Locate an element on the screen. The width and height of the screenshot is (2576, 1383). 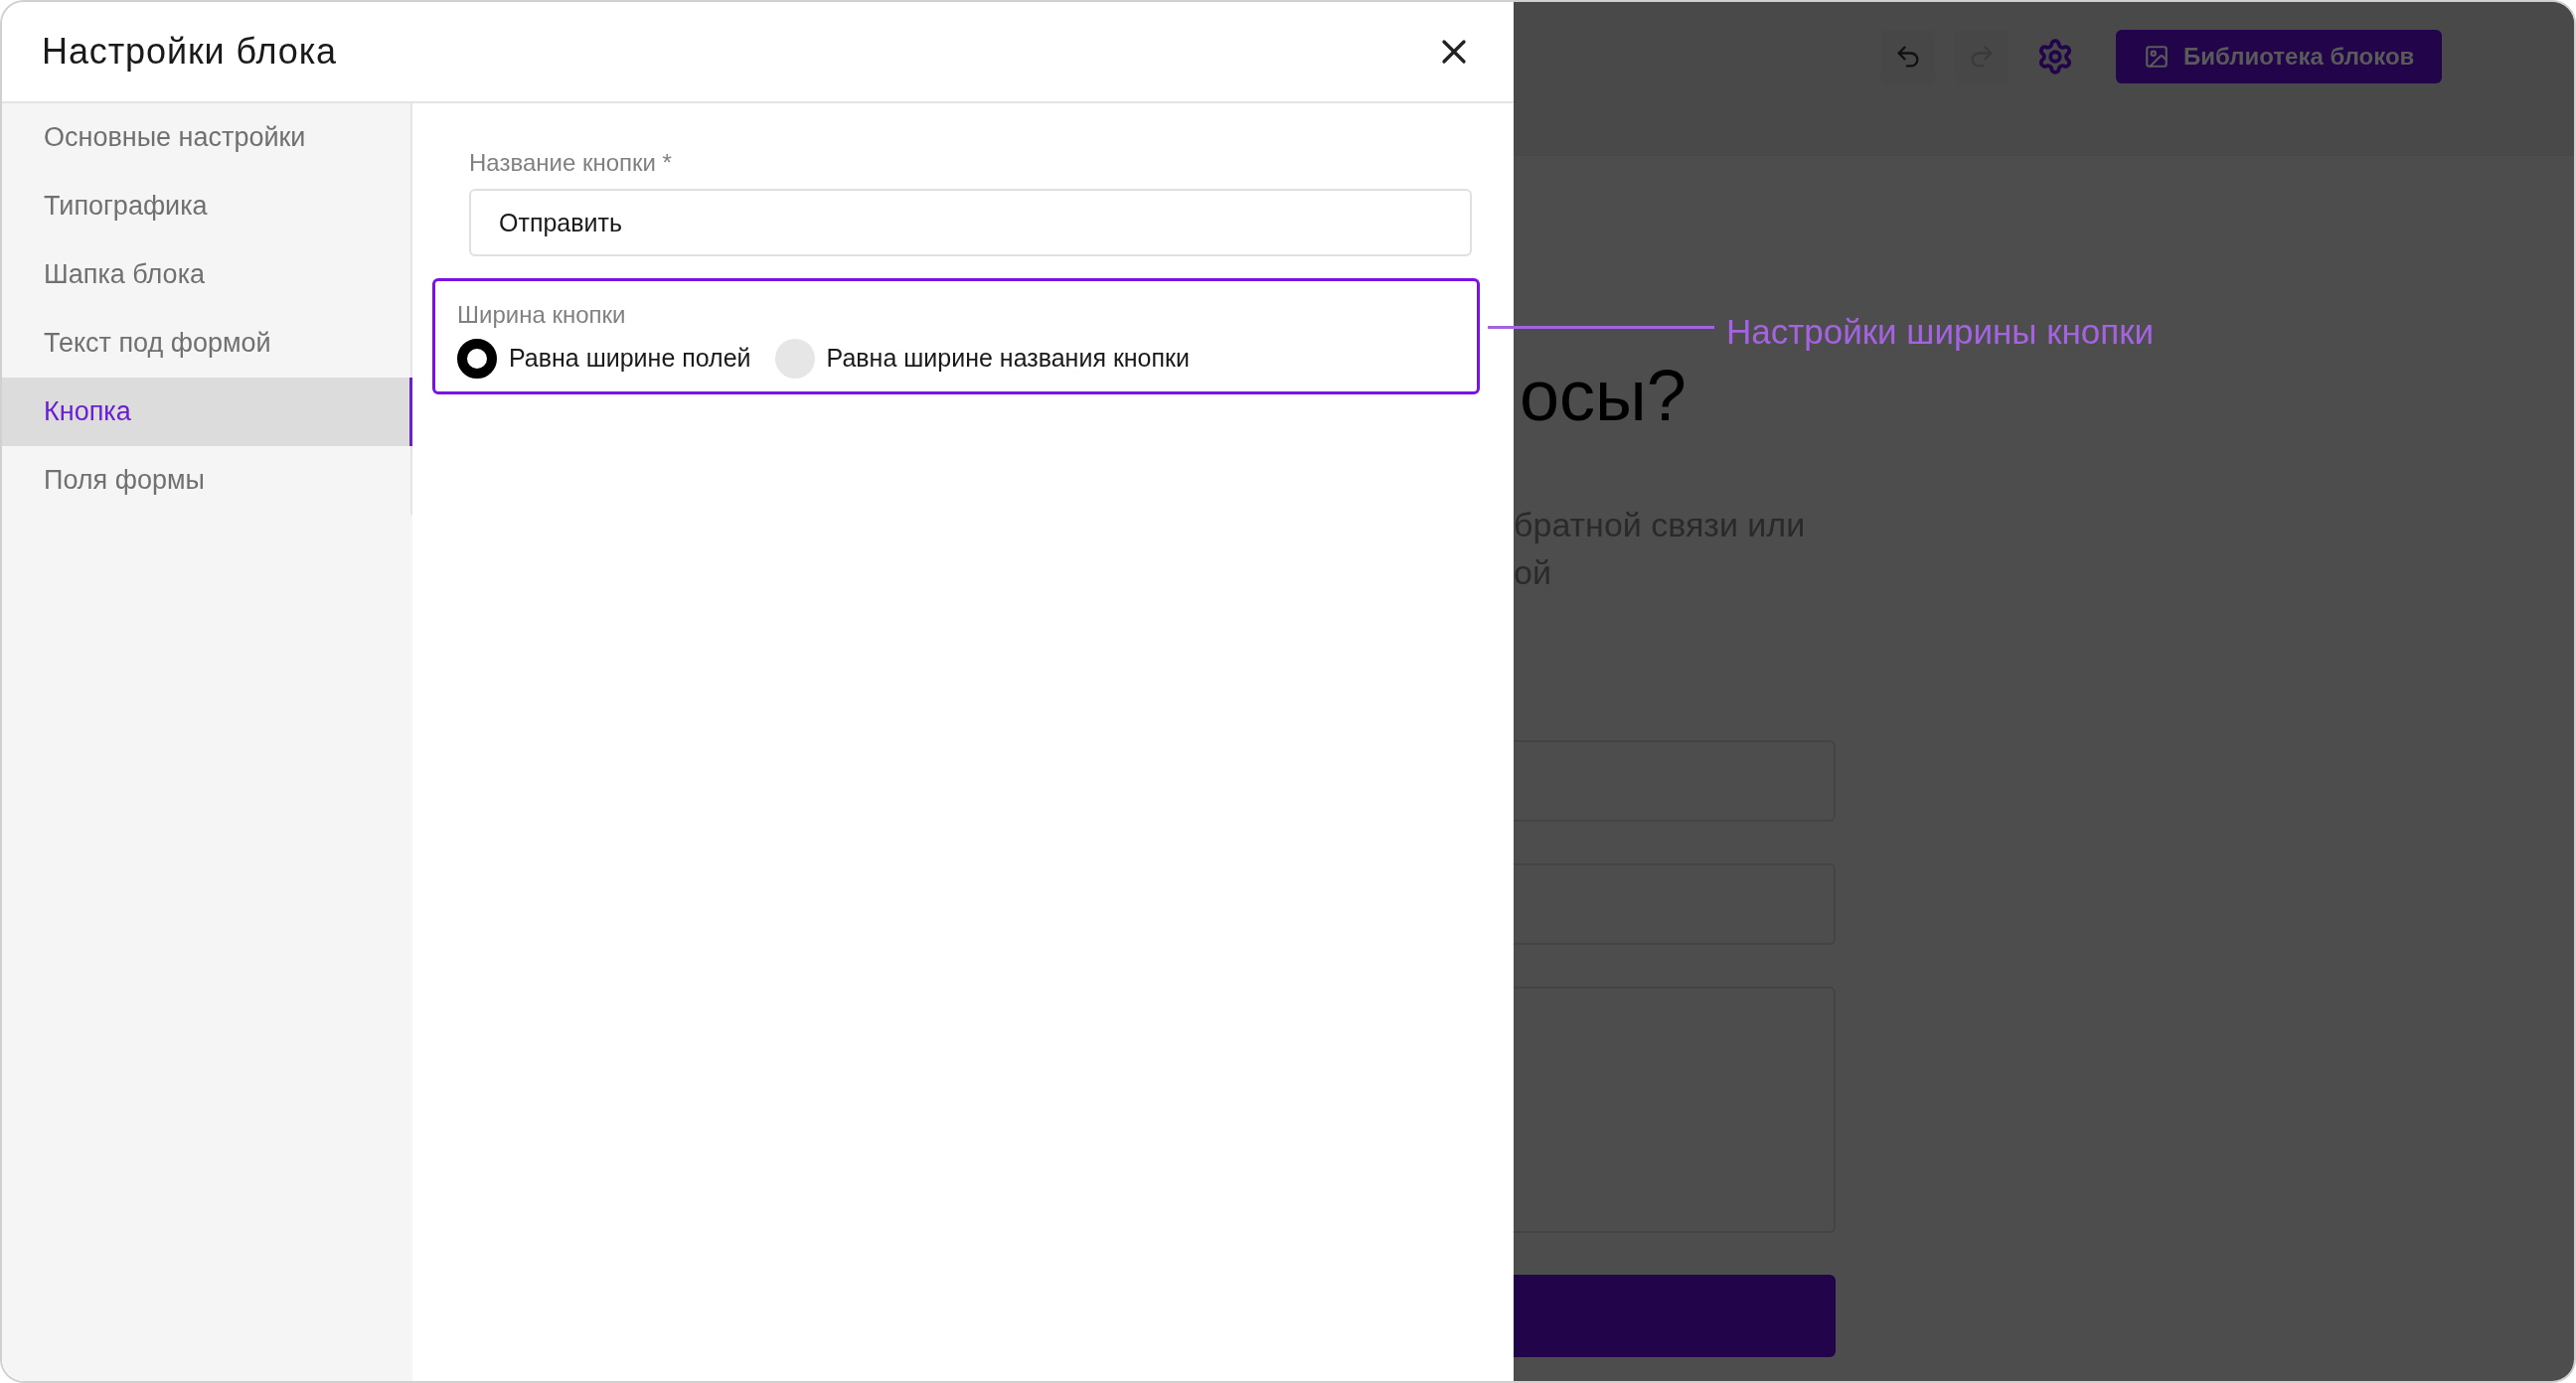
radio-option: Равна ширине полей is located at coordinates (612, 359).